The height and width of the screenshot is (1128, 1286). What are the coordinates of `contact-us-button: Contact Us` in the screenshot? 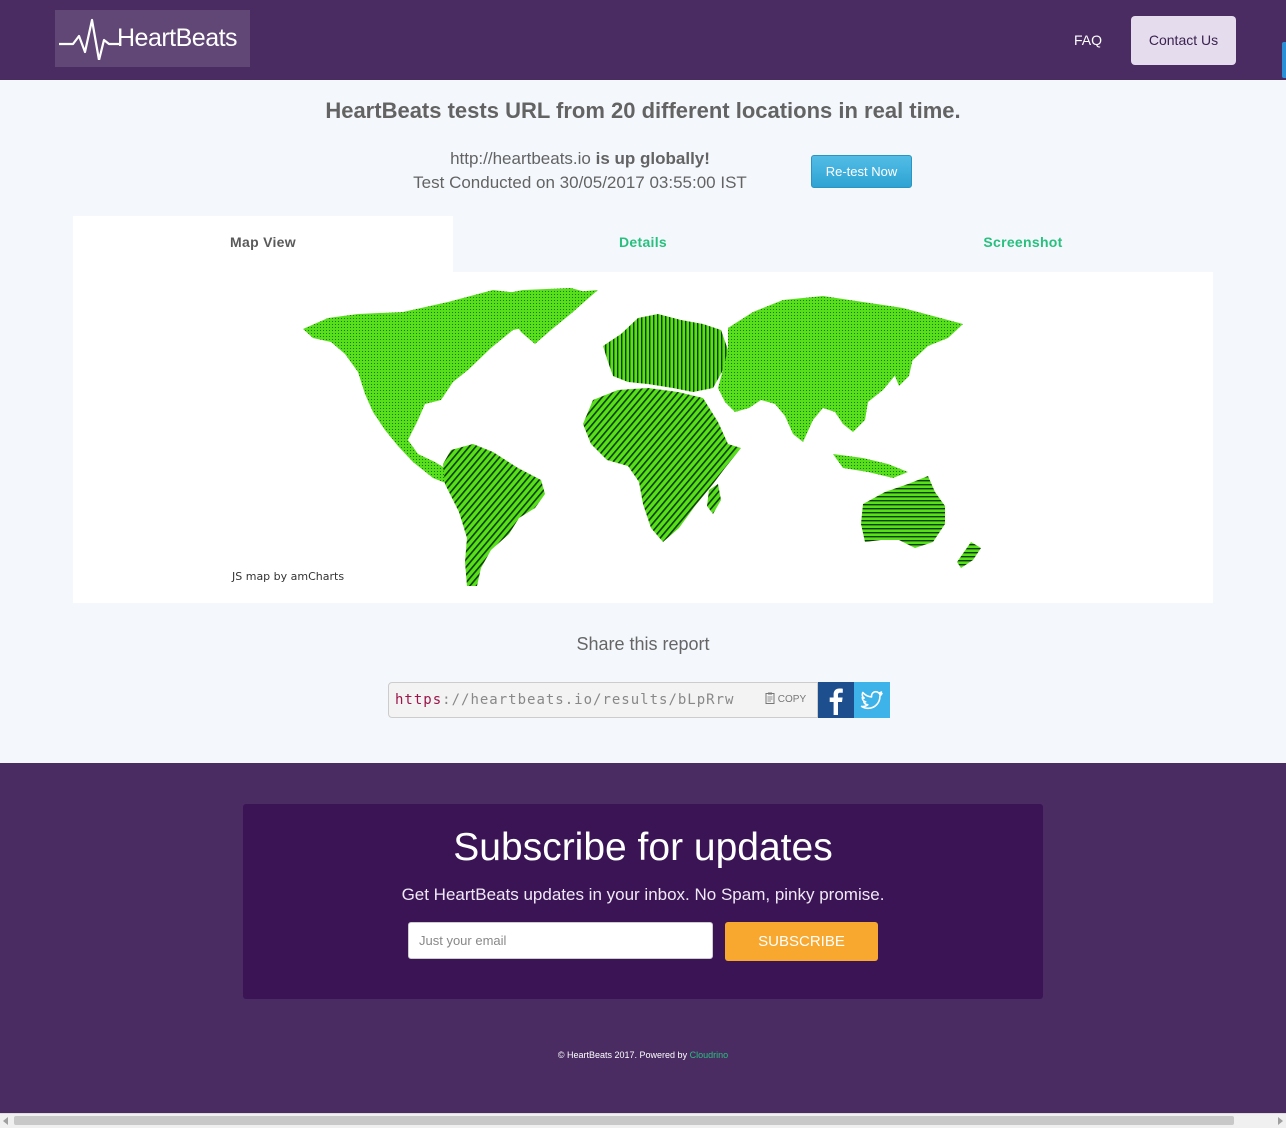 It's located at (1183, 40).